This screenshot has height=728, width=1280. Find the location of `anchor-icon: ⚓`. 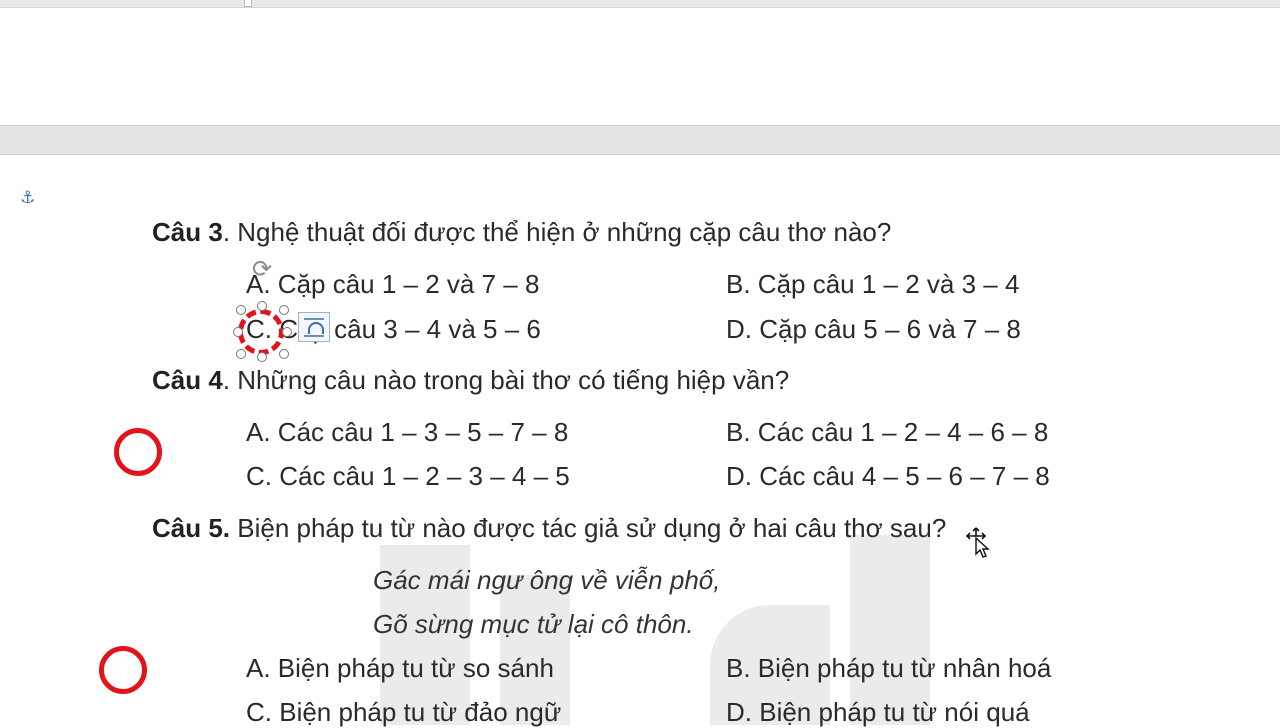

anchor-icon: ⚓ is located at coordinates (29, 198).